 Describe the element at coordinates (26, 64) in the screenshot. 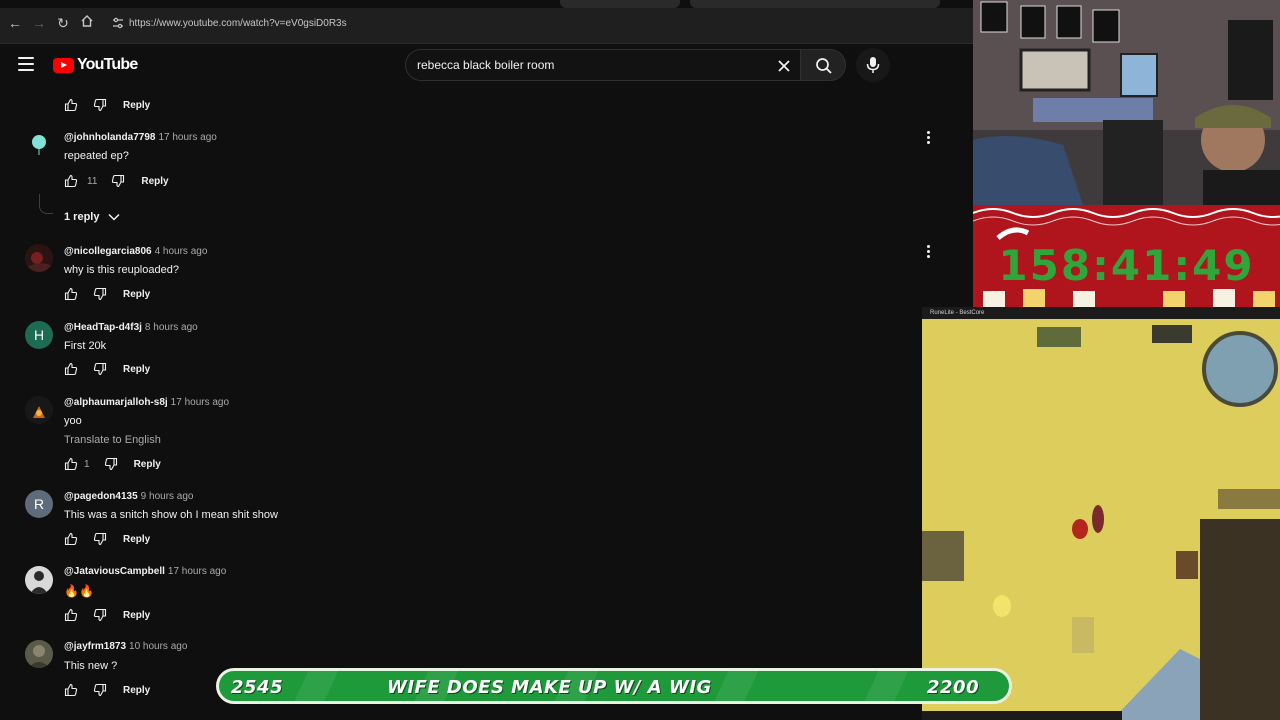

I see `menu-icon` at that location.